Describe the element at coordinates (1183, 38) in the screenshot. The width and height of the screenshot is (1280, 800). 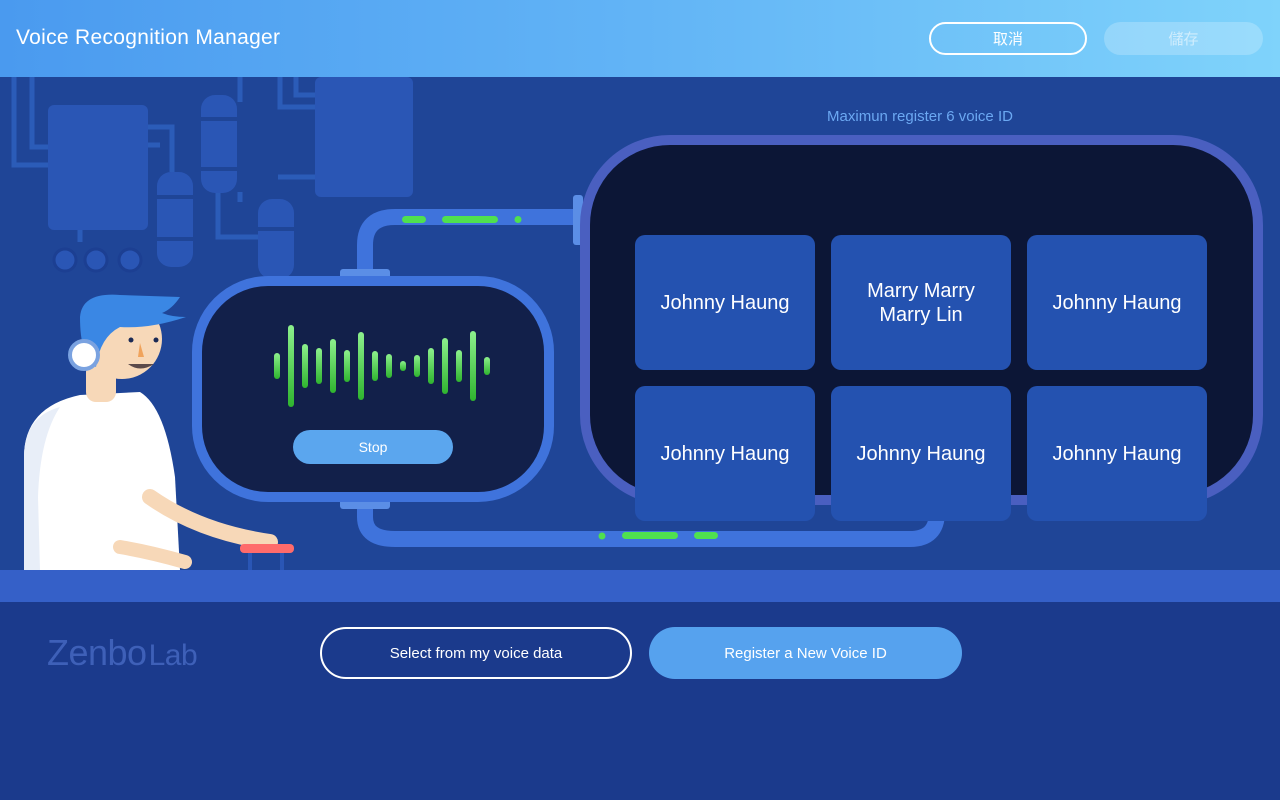
I see `save-button: 儲存` at that location.